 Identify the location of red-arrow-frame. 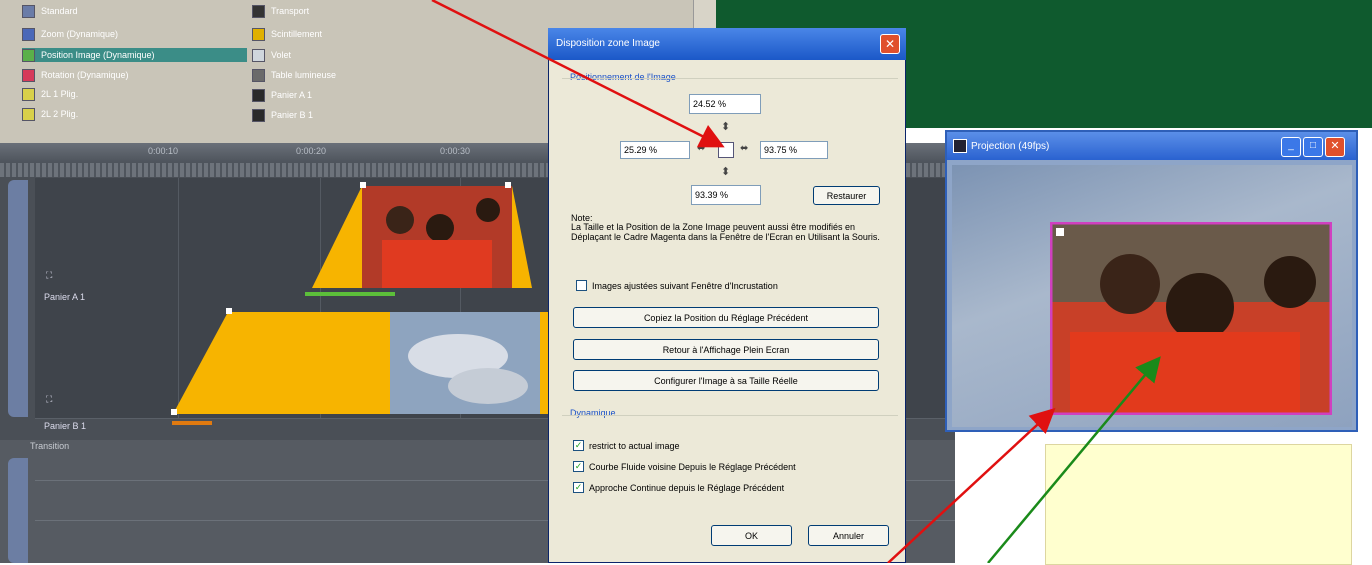
(971, 485).